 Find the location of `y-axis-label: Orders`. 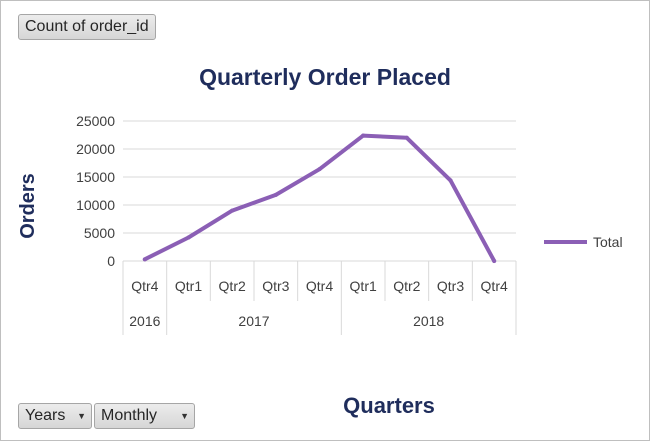

y-axis-label: Orders is located at coordinates (28, 206).